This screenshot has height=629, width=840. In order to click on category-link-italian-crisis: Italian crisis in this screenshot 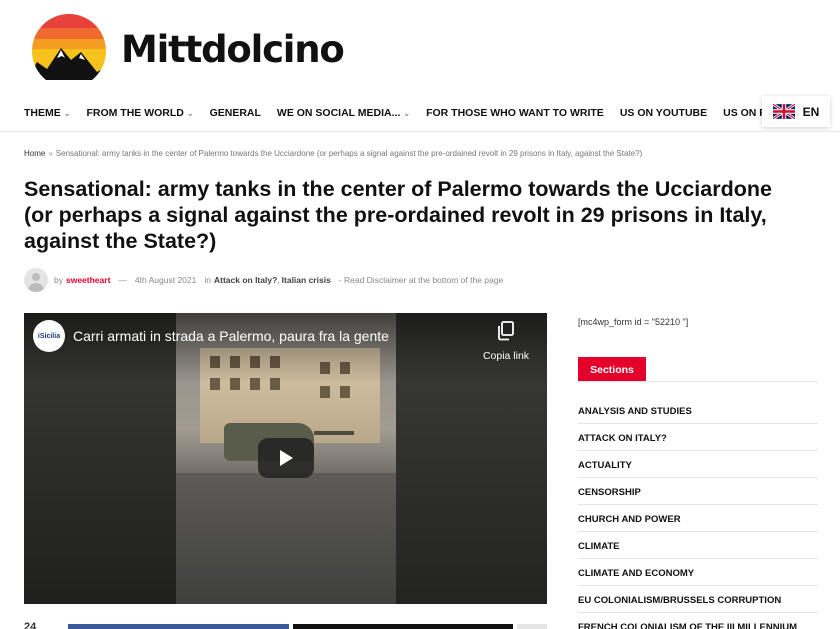, I will do `click(306, 280)`.